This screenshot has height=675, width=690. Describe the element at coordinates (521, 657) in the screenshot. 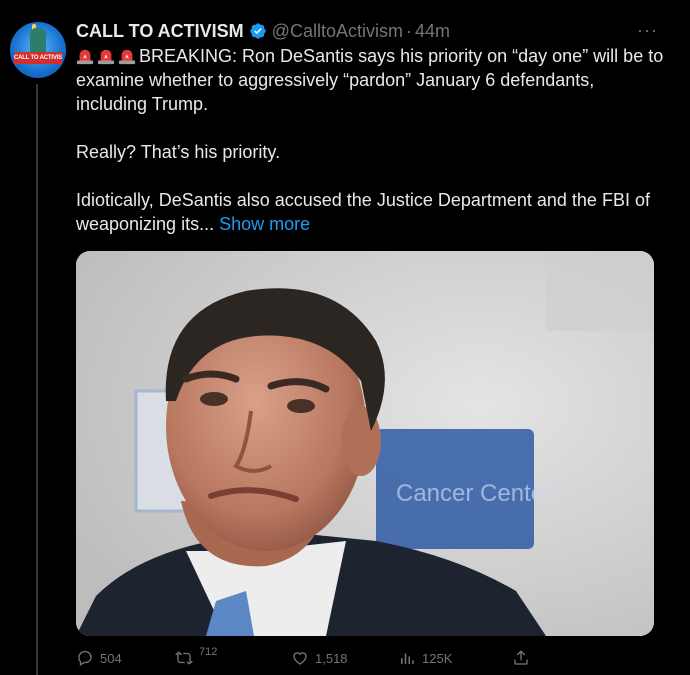

I see `share-icon` at that location.